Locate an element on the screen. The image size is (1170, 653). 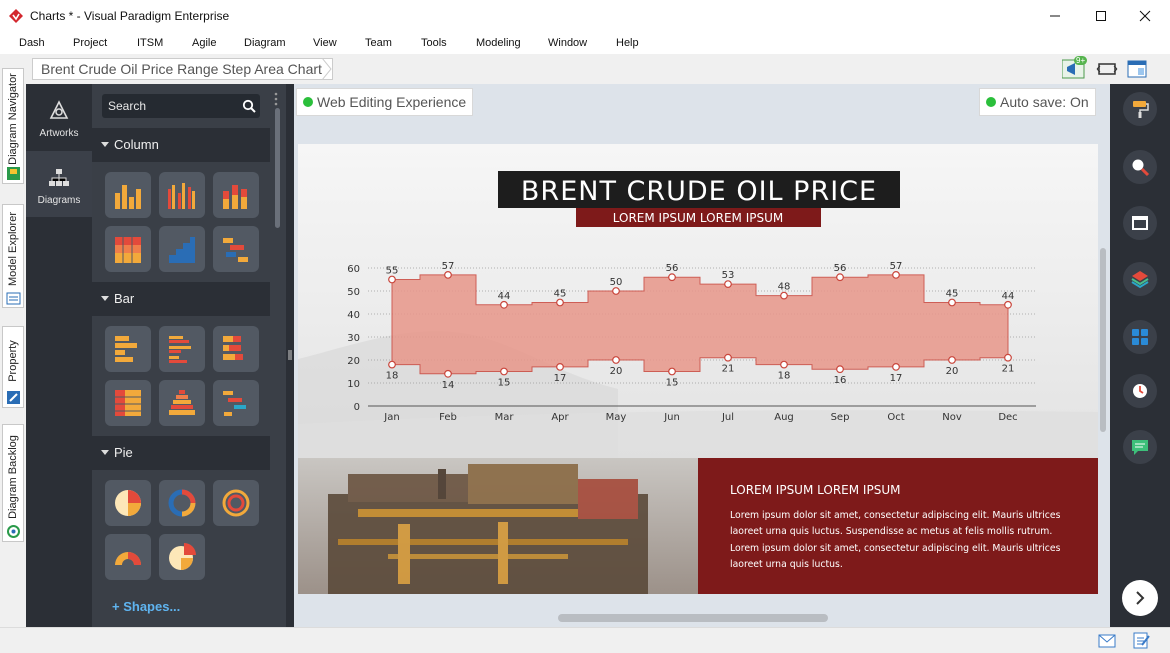
tab-label: Diagram Backlog is located at coordinates (13, 477).